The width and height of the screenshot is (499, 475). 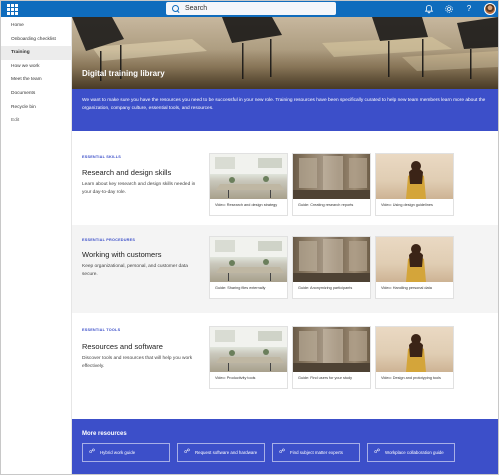 I want to click on quick-link-request-software: ☍ Request software and hardware, so click(x=221, y=452).